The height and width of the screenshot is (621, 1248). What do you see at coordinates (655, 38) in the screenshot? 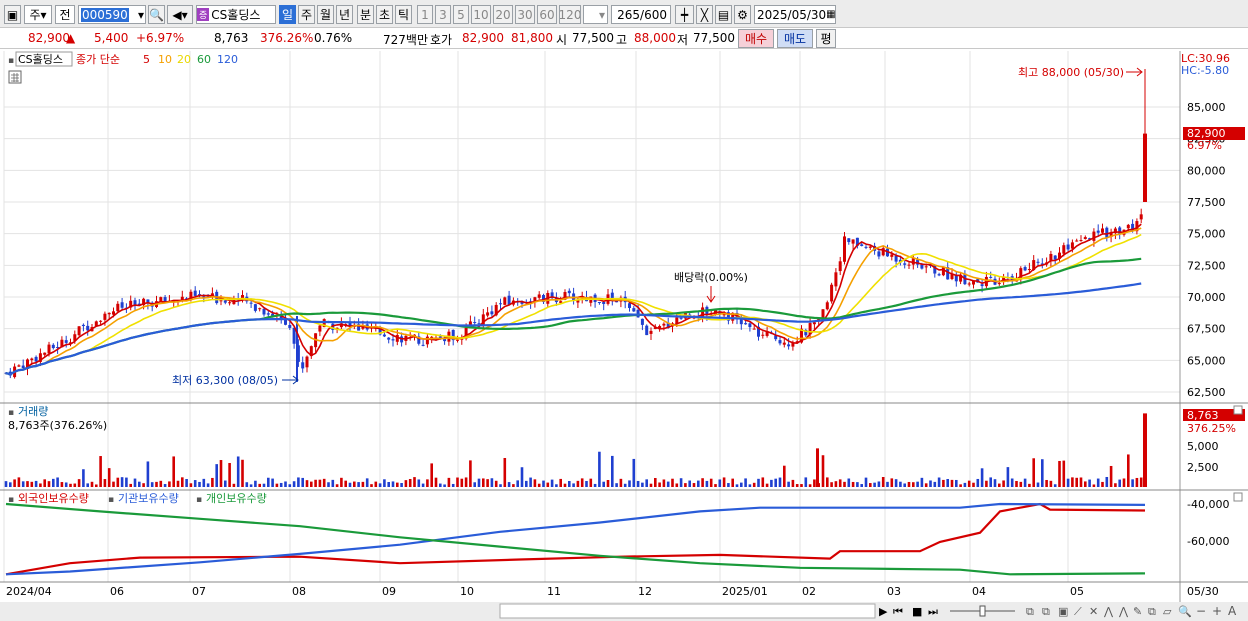
I see `high-price: 88,000` at bounding box center [655, 38].